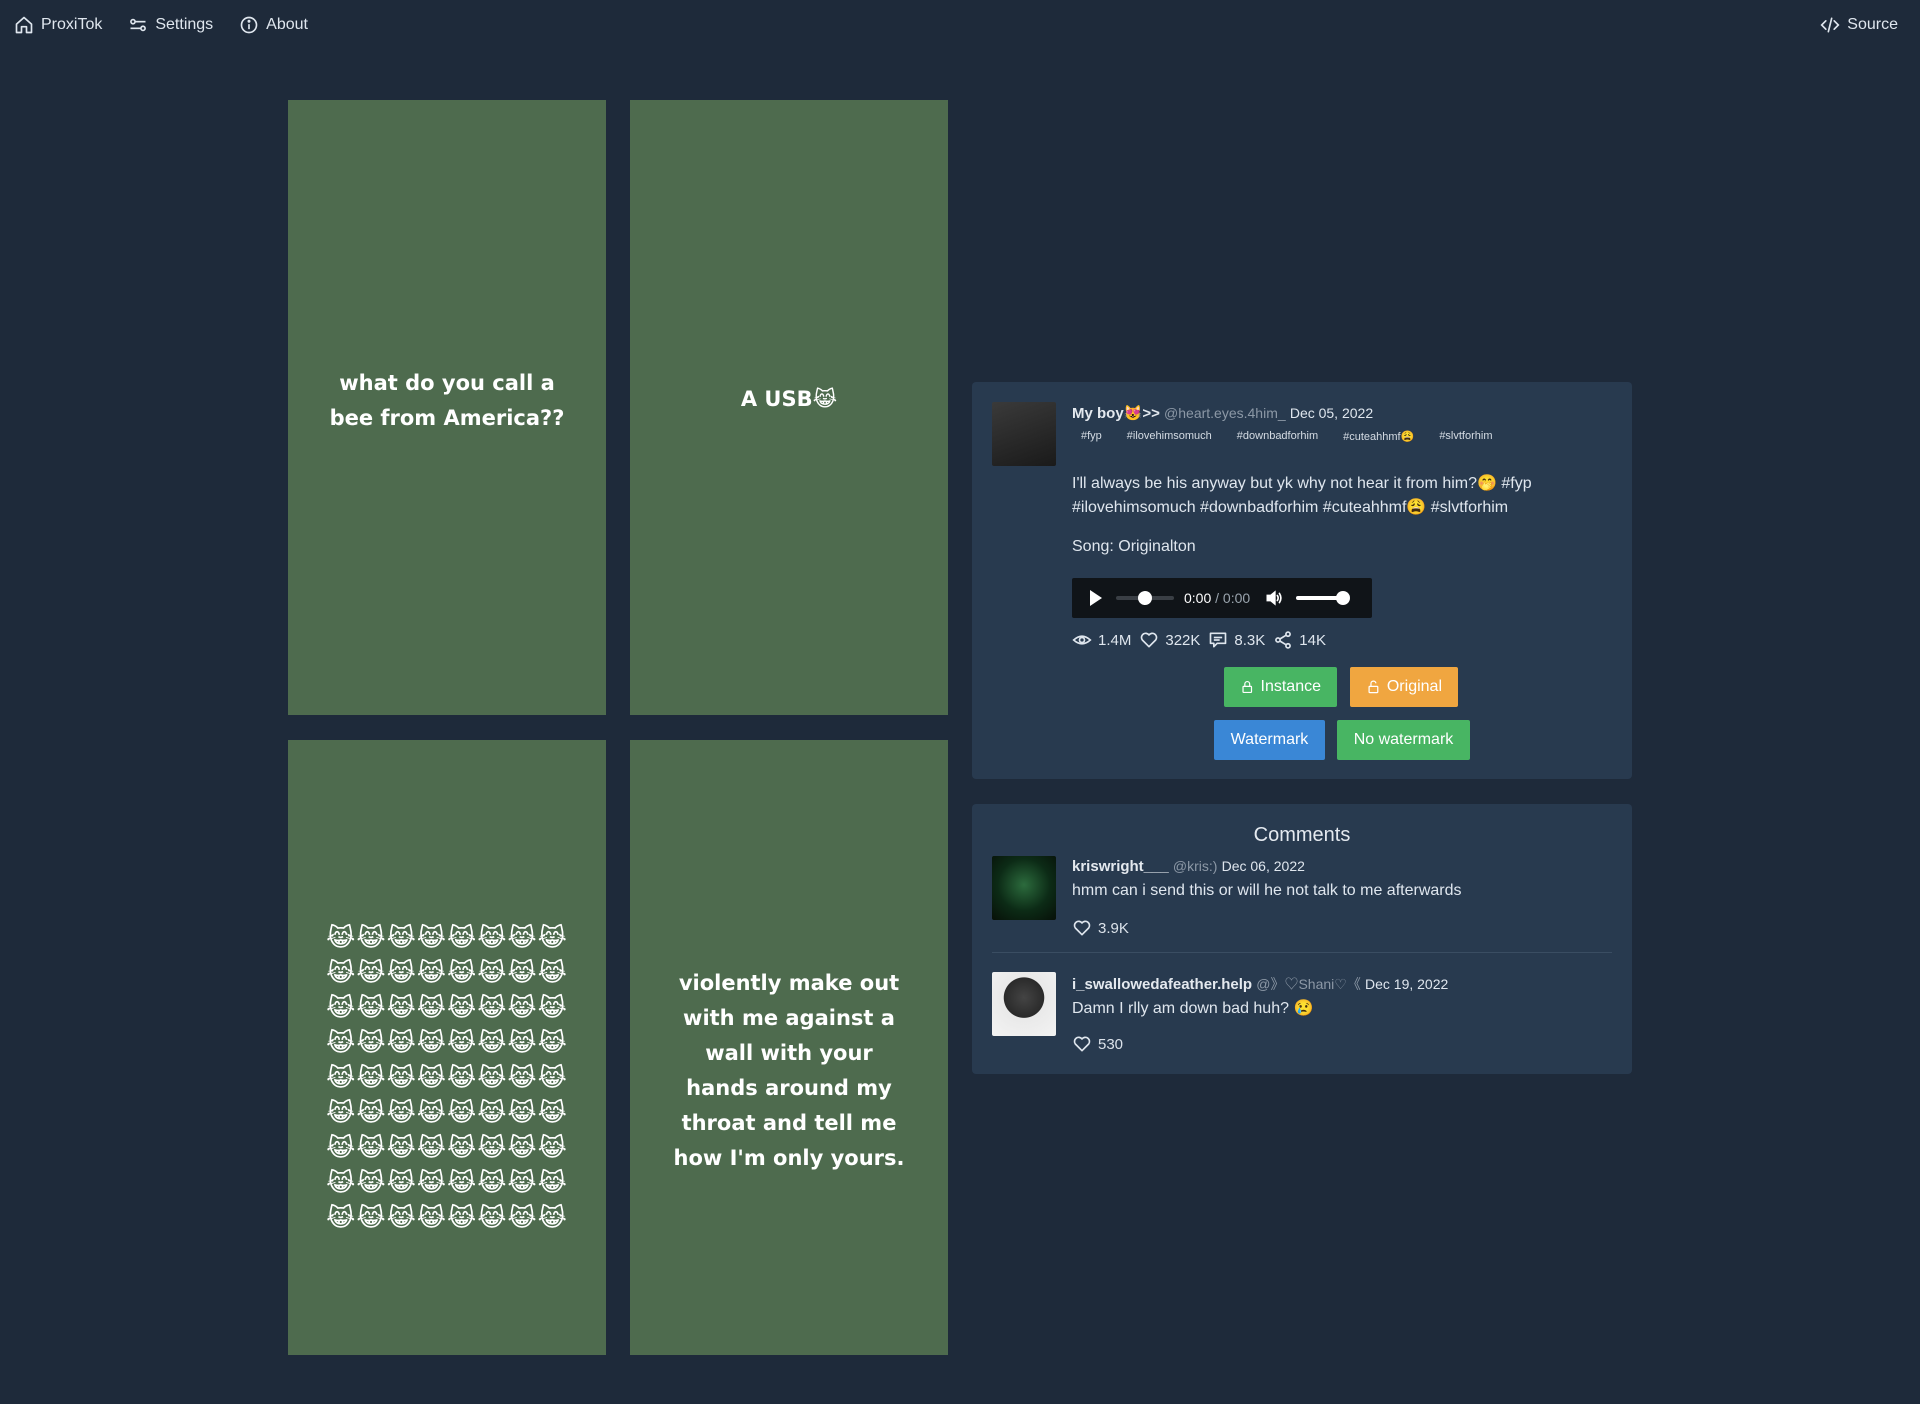  I want to click on about-label: About, so click(287, 24).